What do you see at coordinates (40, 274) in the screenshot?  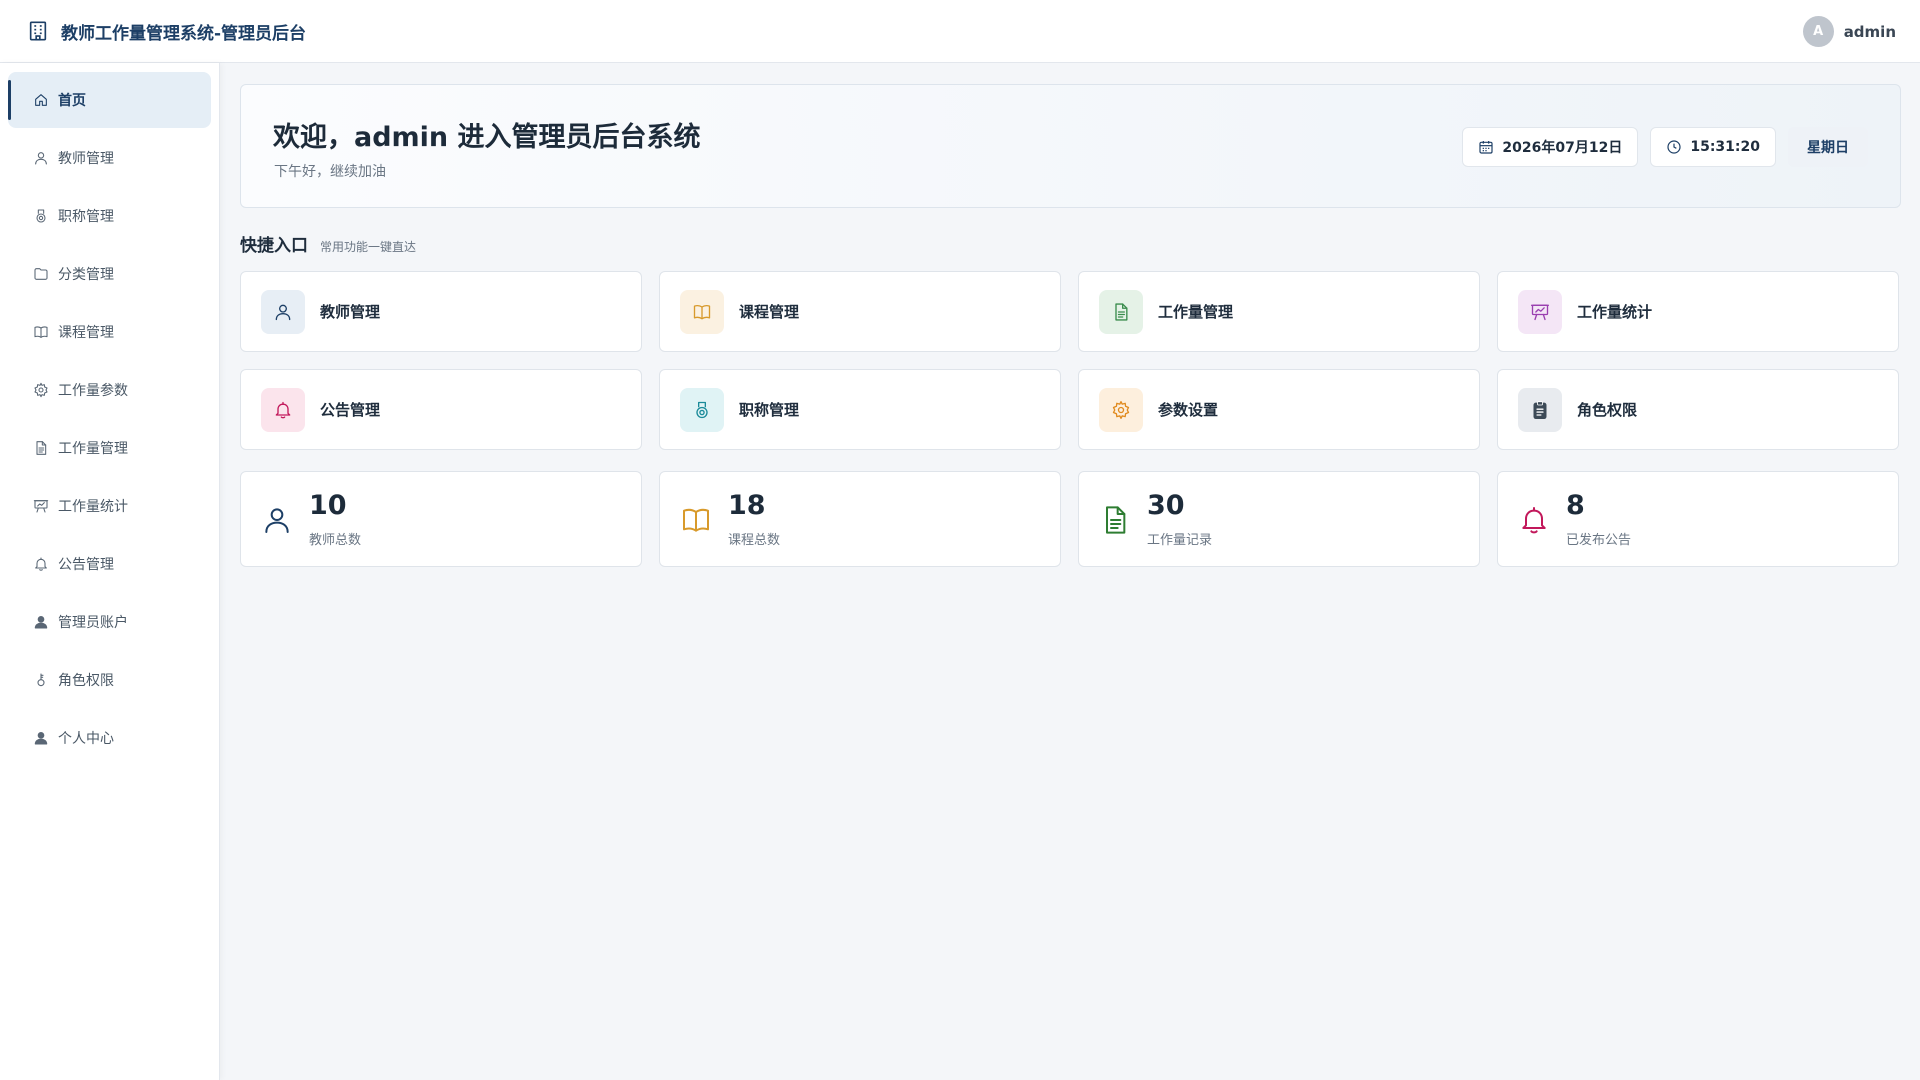 I see `folder-icon` at bounding box center [40, 274].